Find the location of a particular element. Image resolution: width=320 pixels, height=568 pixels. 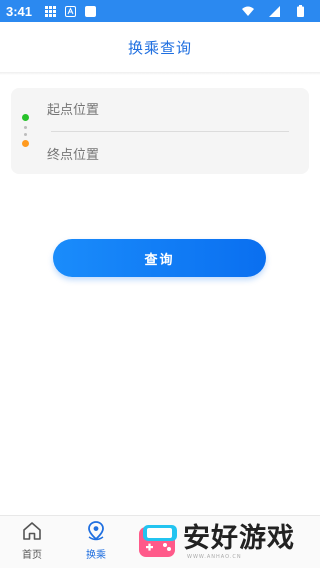

end-location-input is located at coordinates (167, 155).